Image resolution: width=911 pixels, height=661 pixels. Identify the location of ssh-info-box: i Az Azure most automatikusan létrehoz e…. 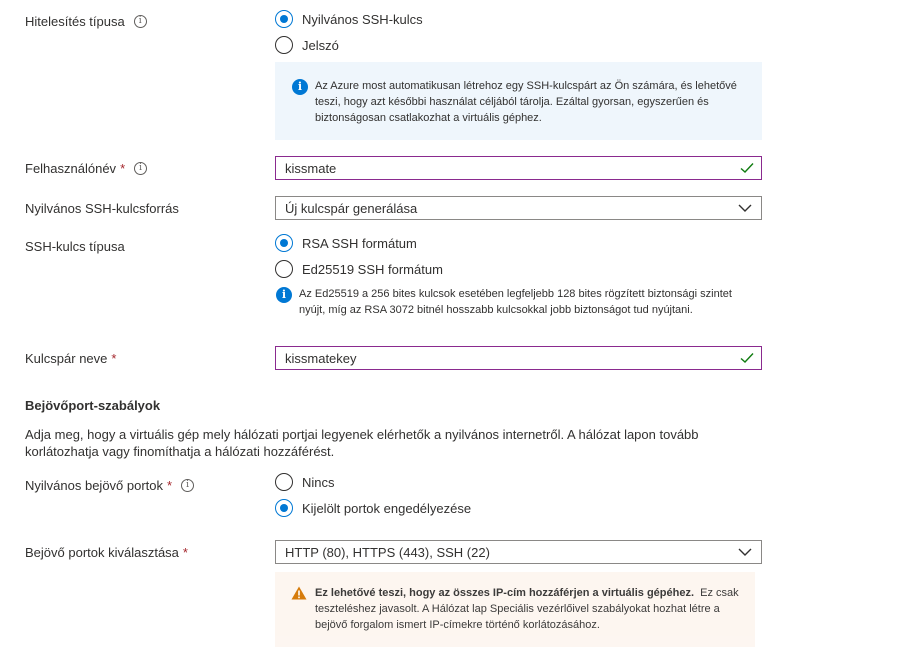
(518, 101).